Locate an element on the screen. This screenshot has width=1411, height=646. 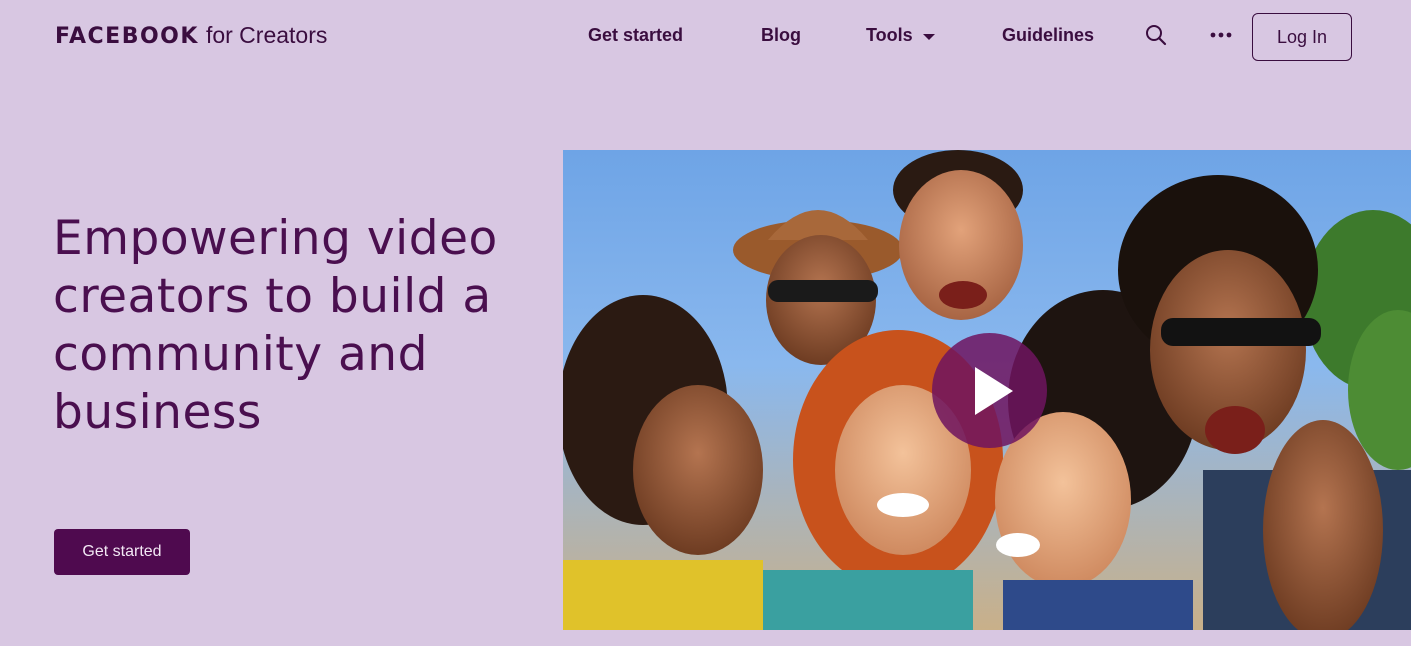
logo-subtitle: for Creators is located at coordinates (266, 35).